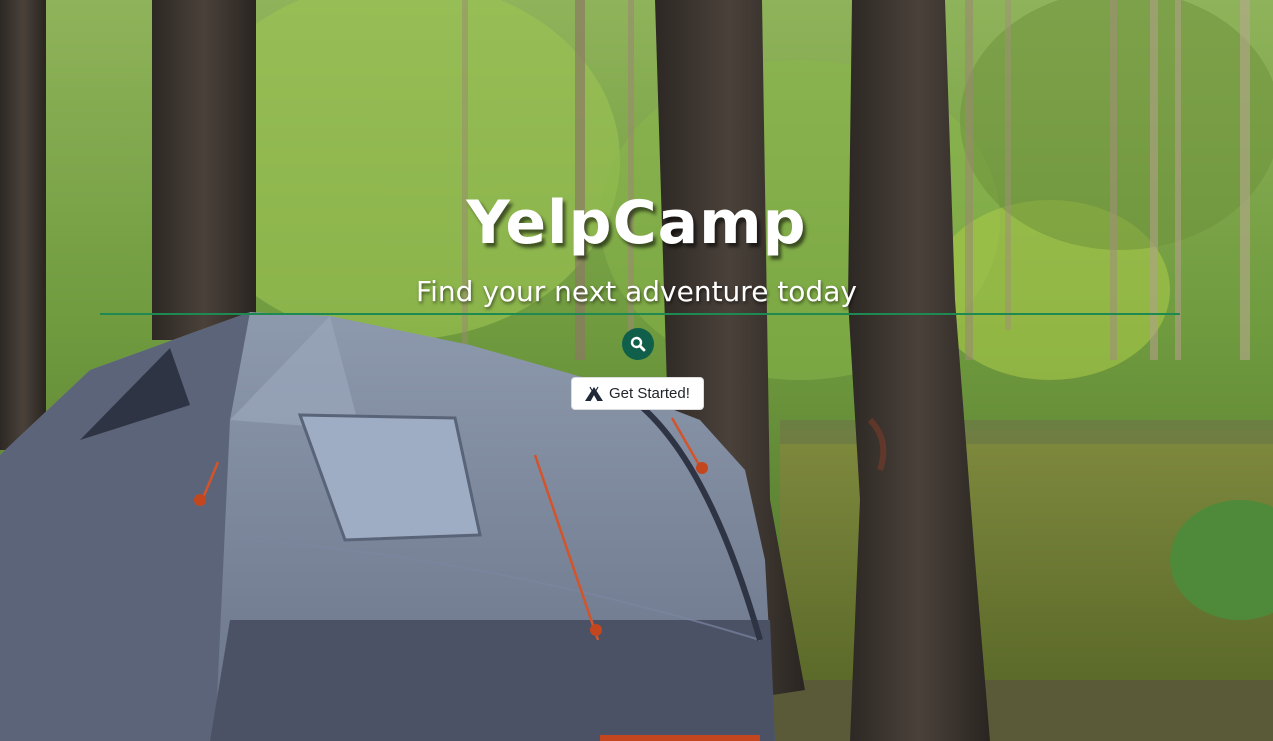  What do you see at coordinates (649, 393) in the screenshot?
I see `get-started-label: Get Started!` at bounding box center [649, 393].